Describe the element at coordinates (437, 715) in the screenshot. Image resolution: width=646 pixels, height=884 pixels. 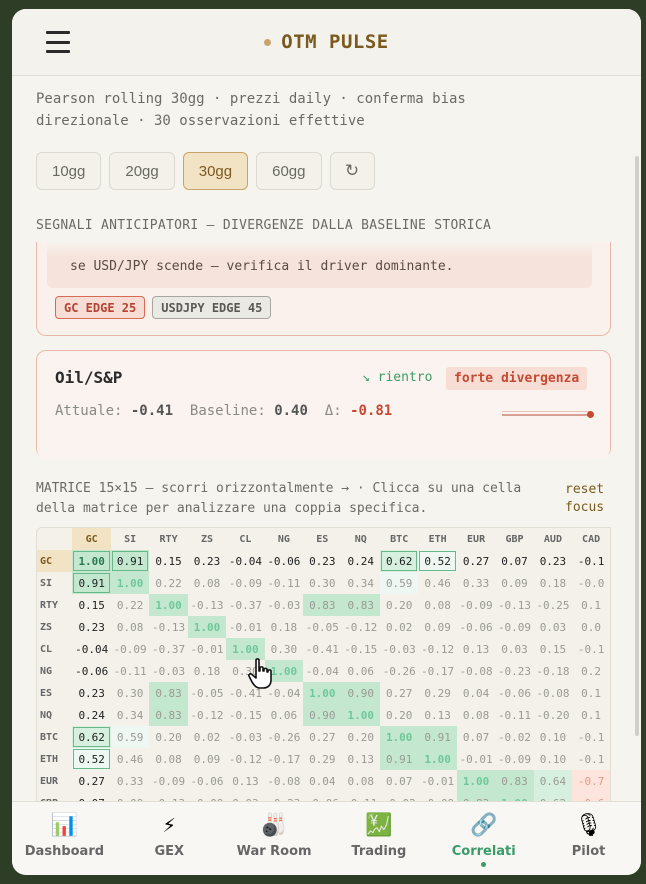
I see `matrix-cell: 0.13` at that location.